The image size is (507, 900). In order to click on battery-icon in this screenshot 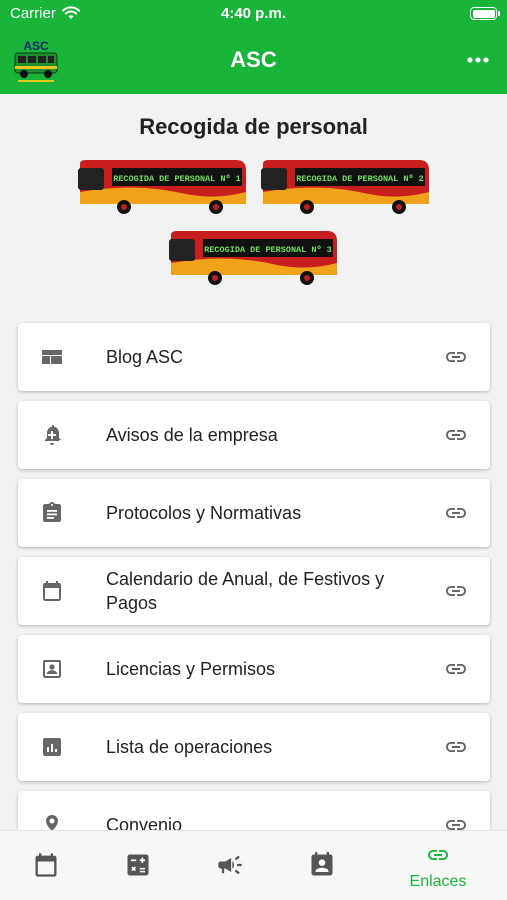, I will do `click(485, 13)`.